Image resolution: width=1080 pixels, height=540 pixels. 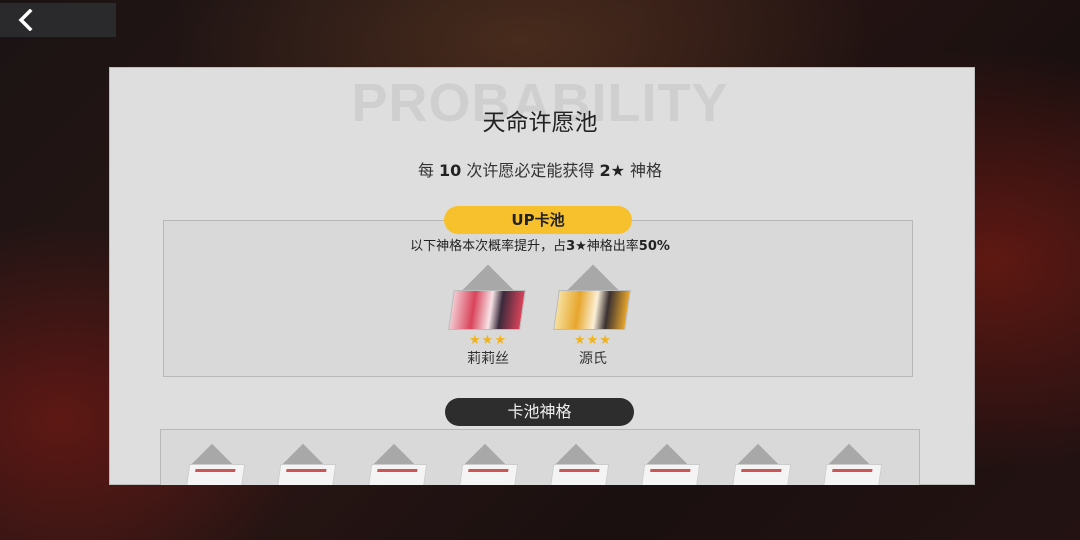 I want to click on up-card-lilith: ★★★ 莉莉丝, so click(x=488, y=323).